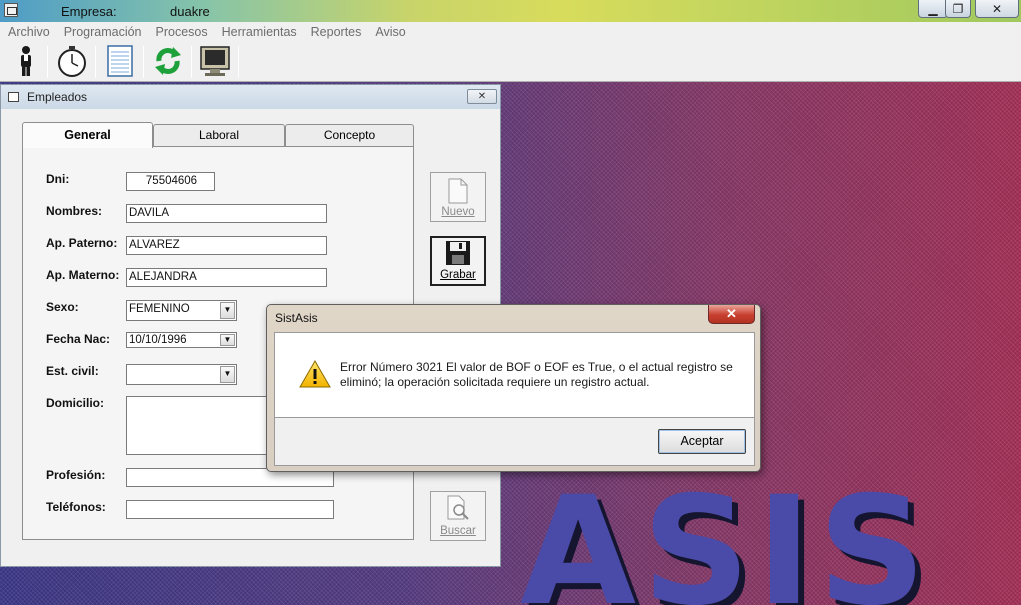 This screenshot has width=1021, height=605. I want to click on empresa-value: duakre, so click(190, 11).